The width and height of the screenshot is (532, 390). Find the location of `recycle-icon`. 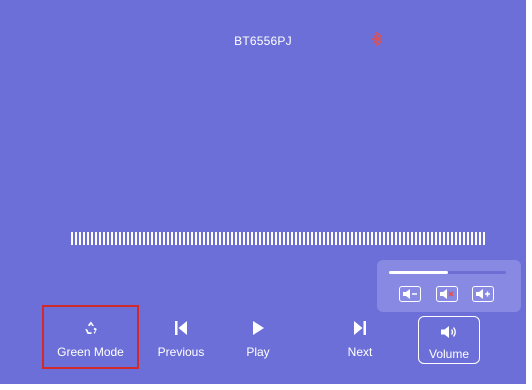

recycle-icon is located at coordinates (90, 327).